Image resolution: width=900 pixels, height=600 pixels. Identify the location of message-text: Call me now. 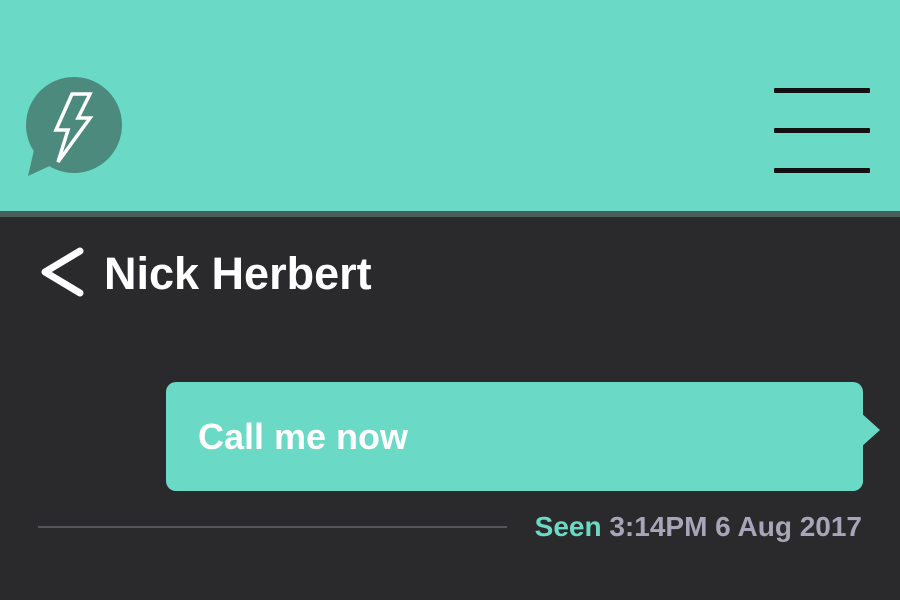
(303, 436).